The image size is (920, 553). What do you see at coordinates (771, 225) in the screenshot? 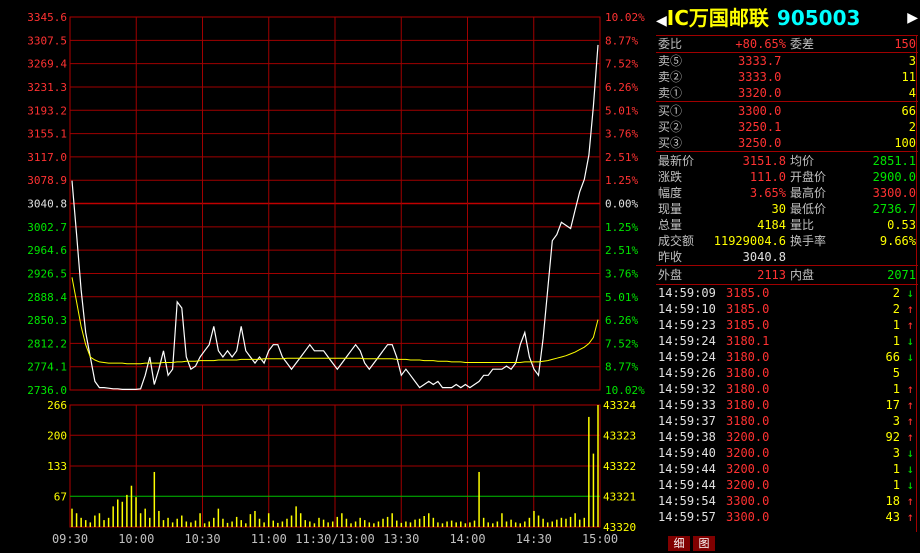
I see `quote-value: 4184` at bounding box center [771, 225].